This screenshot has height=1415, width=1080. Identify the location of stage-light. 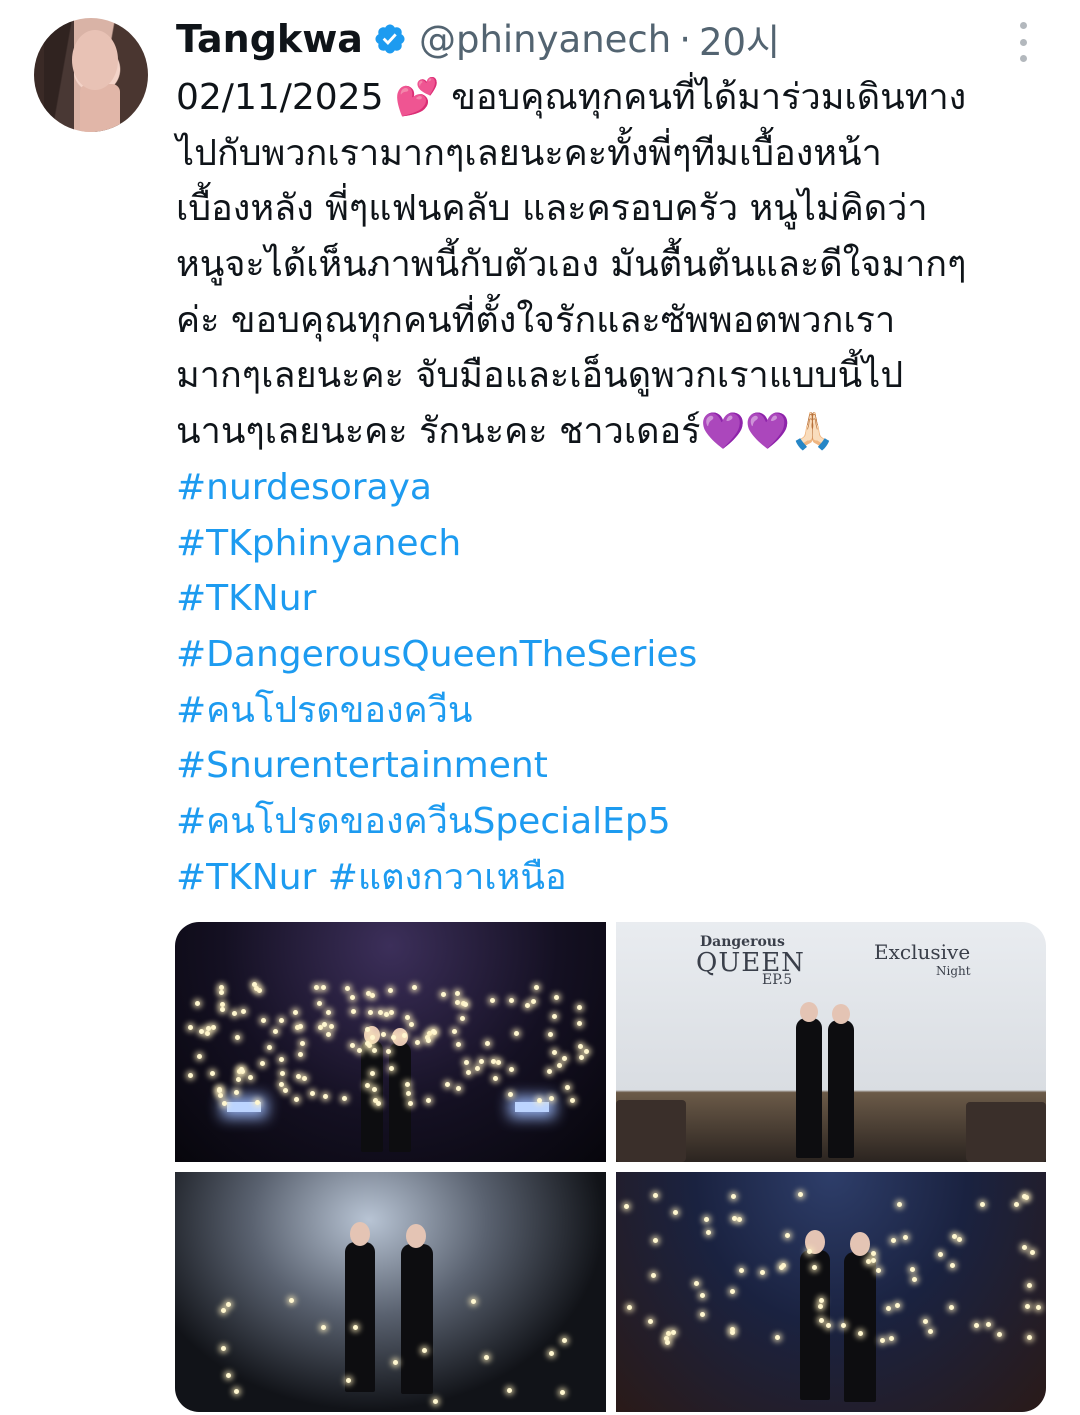
(532, 1107).